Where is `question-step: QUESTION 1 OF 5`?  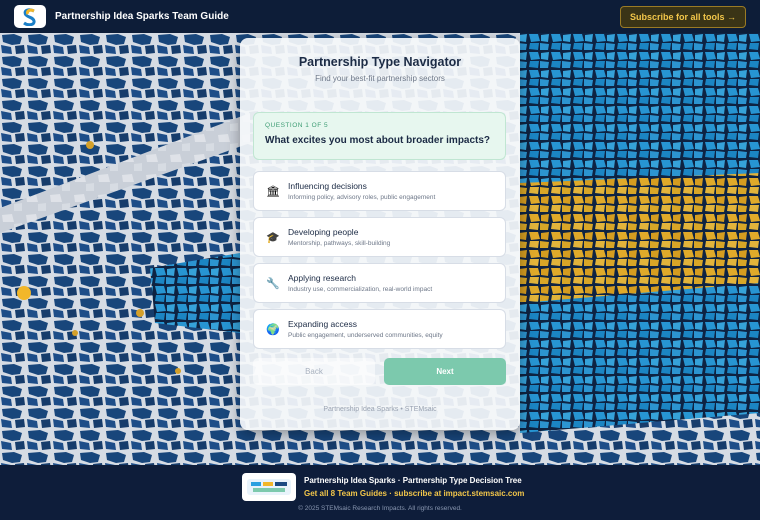 question-step: QUESTION 1 OF 5 is located at coordinates (297, 125).